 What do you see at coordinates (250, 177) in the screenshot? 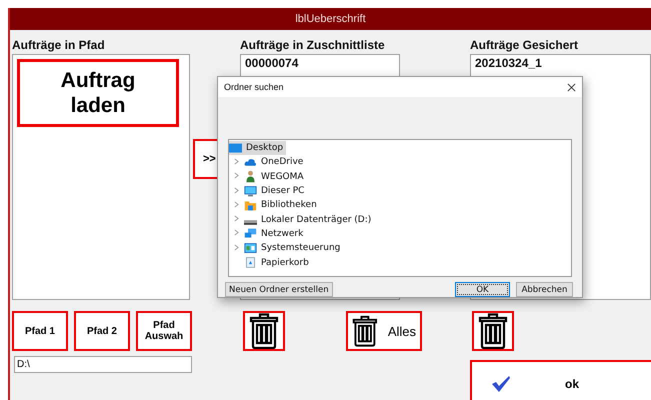
I see `user-icon` at bounding box center [250, 177].